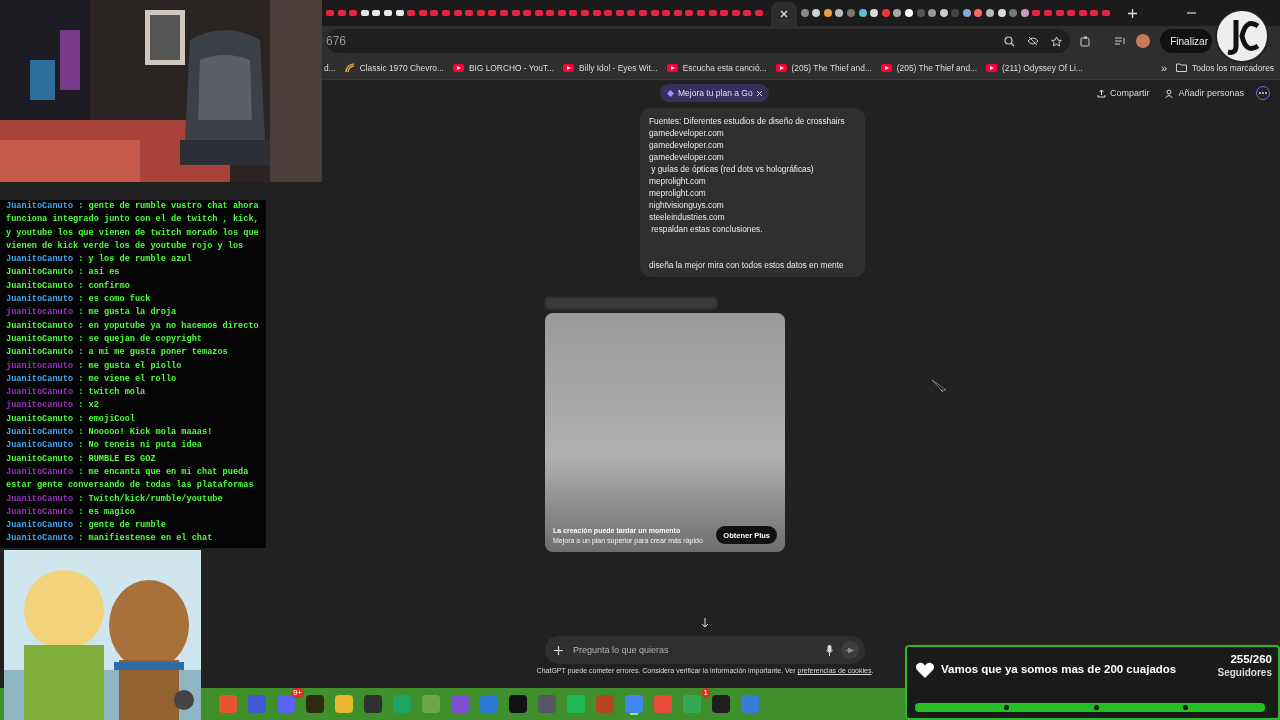 The image size is (1280, 720). Describe the element at coordinates (1263, 93) in the screenshot. I see `more-icon` at that location.